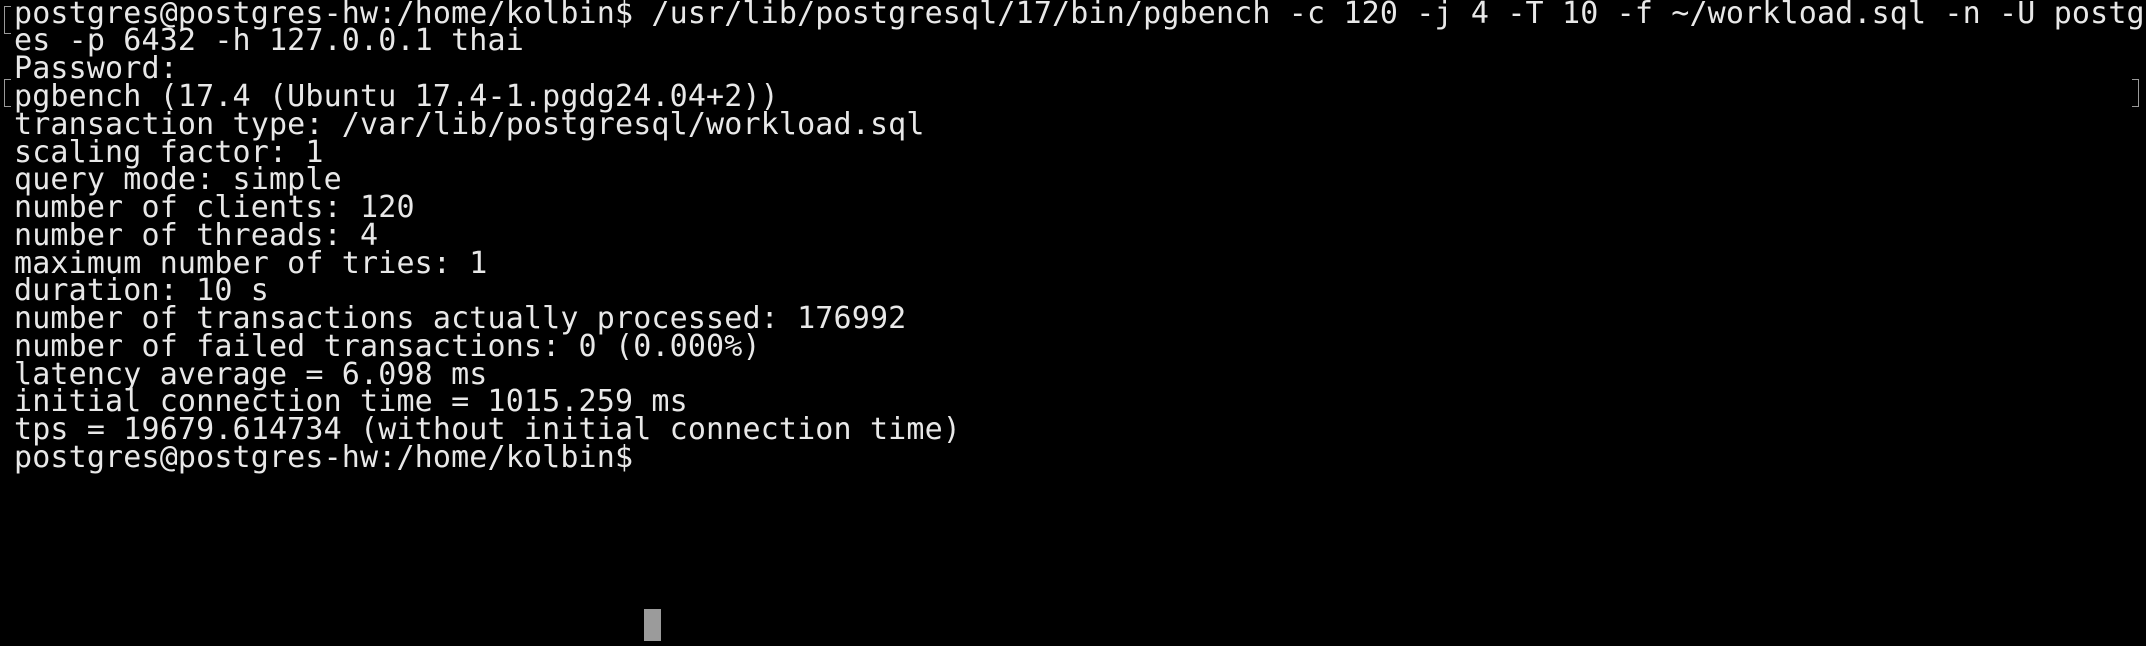  What do you see at coordinates (7, 20) in the screenshot?
I see `command-mark-left` at bounding box center [7, 20].